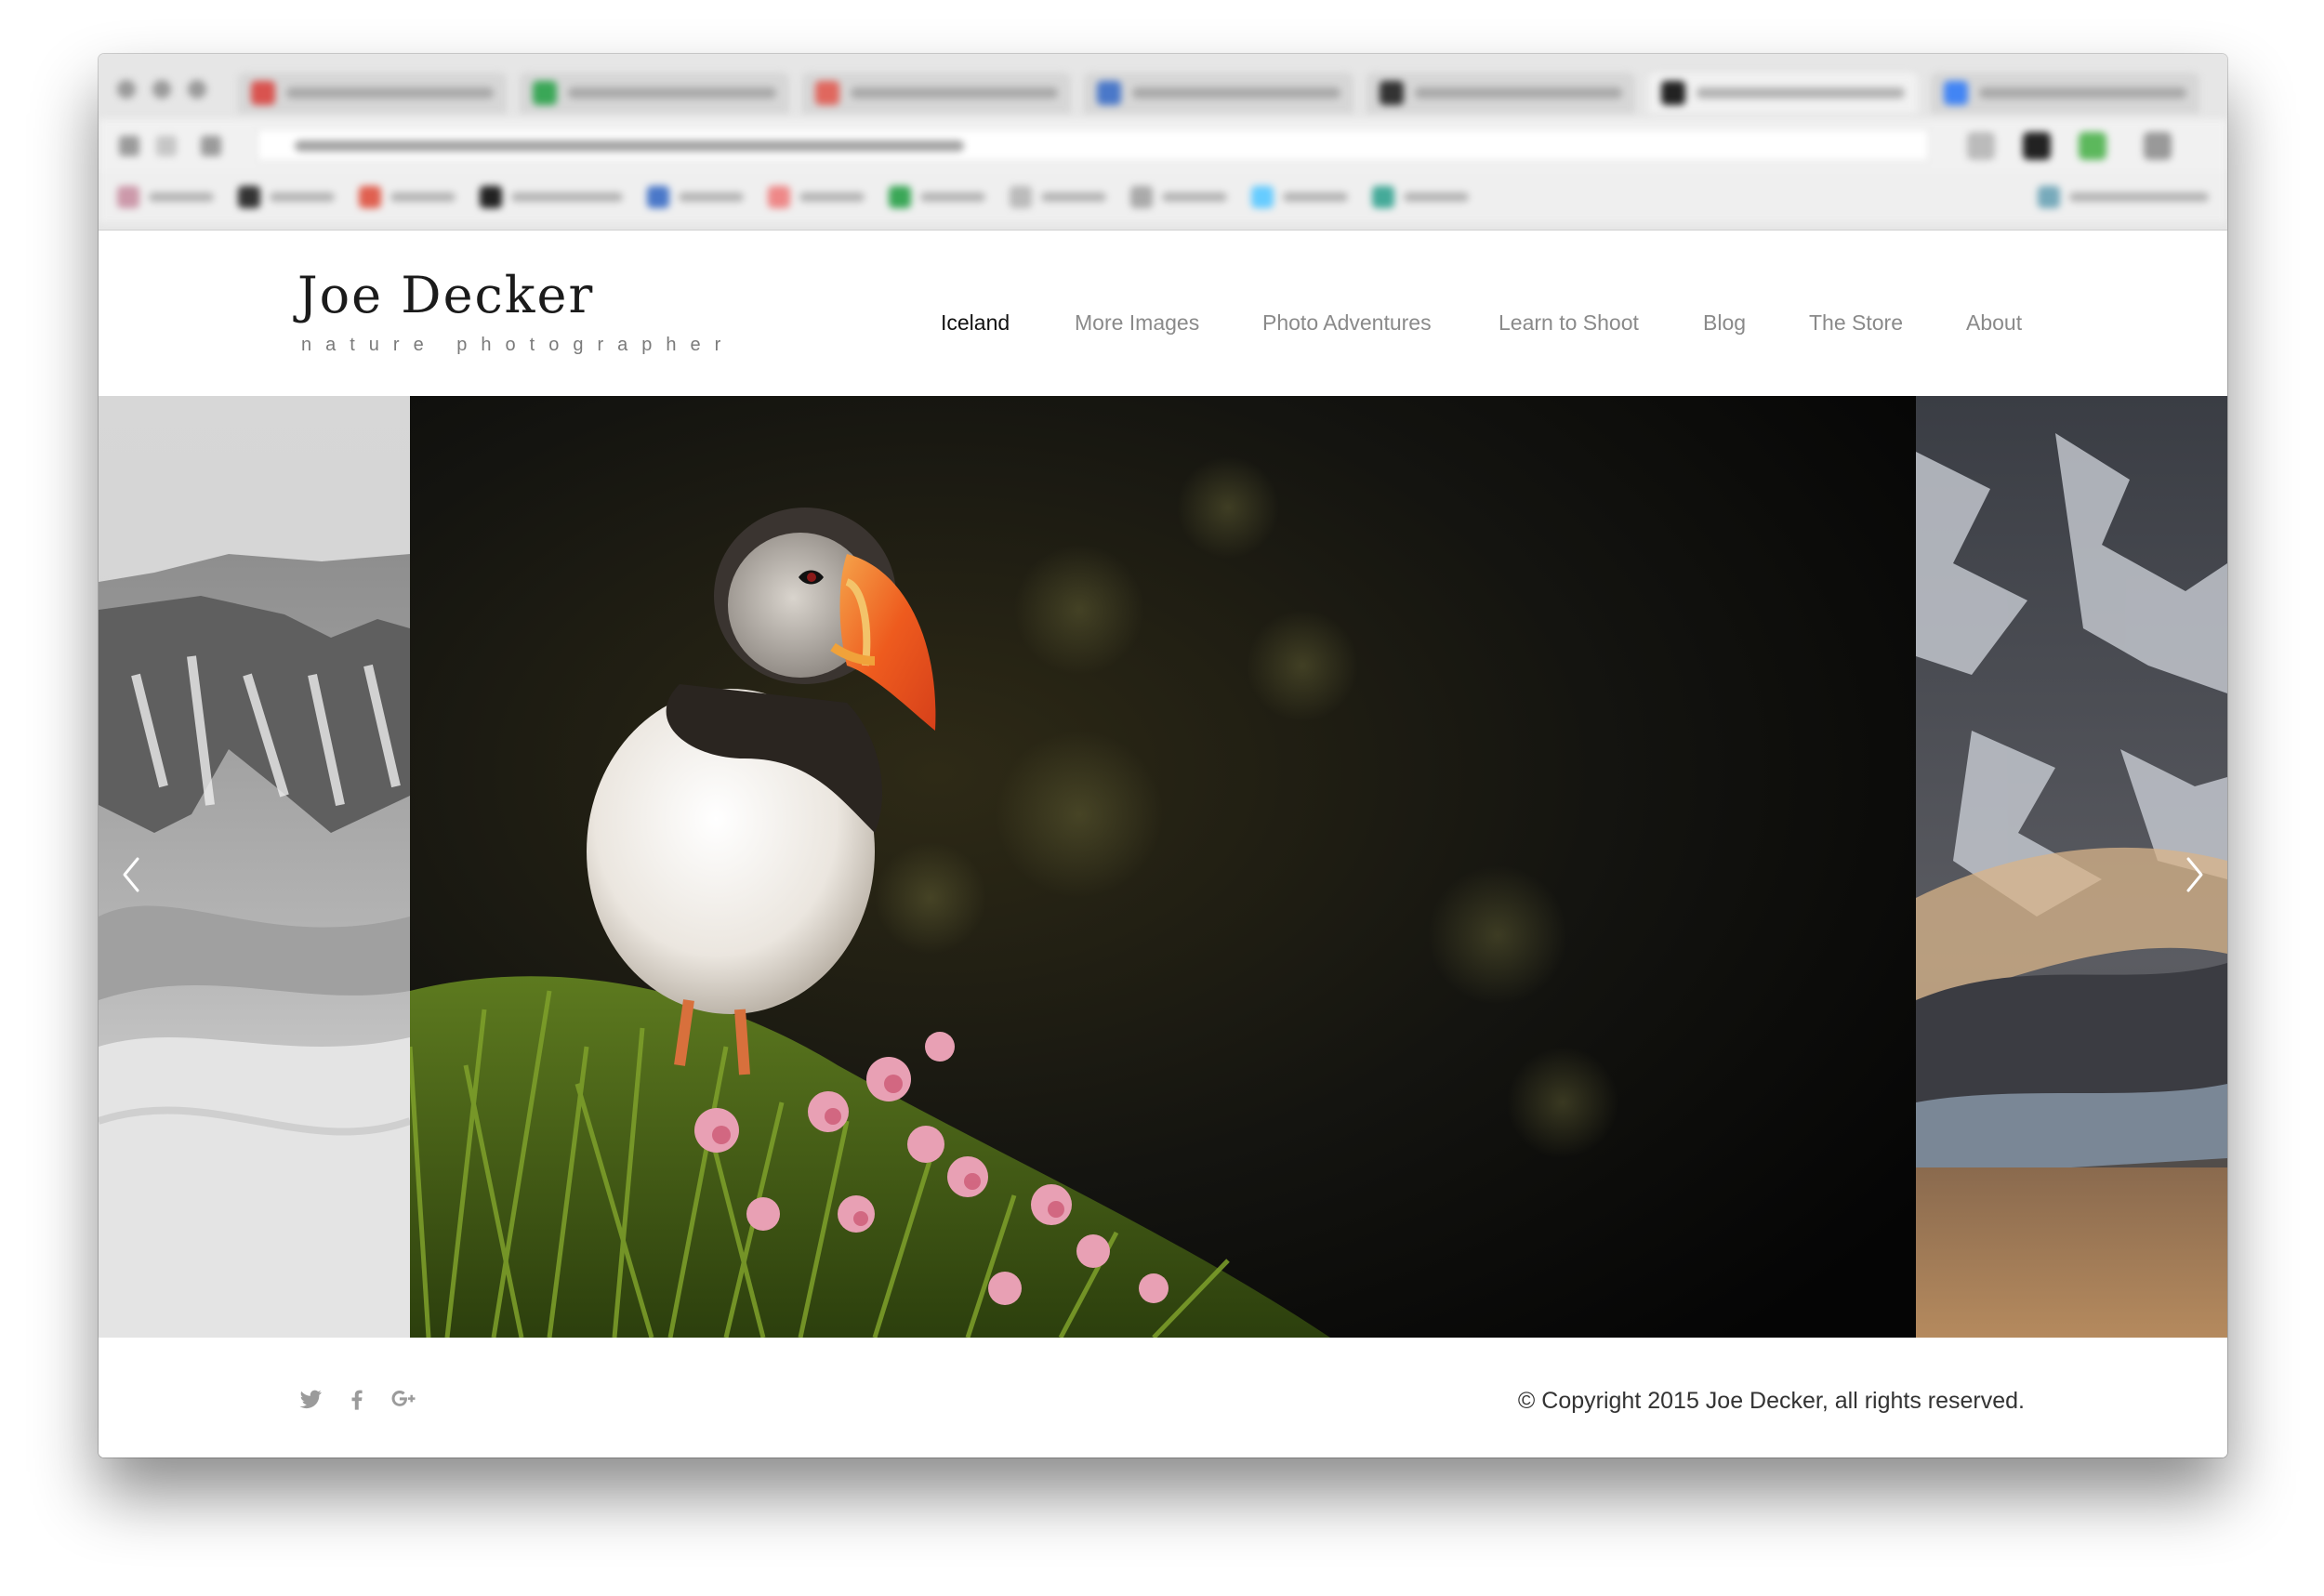  I want to click on google-plus-icon, so click(403, 1398).